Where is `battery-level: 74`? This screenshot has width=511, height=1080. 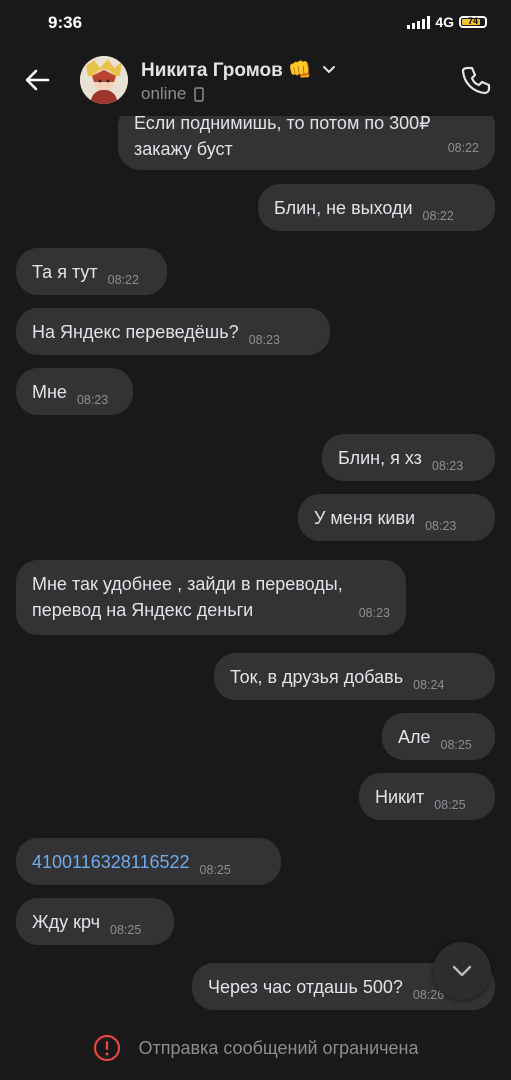
battery-level: 74 is located at coordinates (472, 21).